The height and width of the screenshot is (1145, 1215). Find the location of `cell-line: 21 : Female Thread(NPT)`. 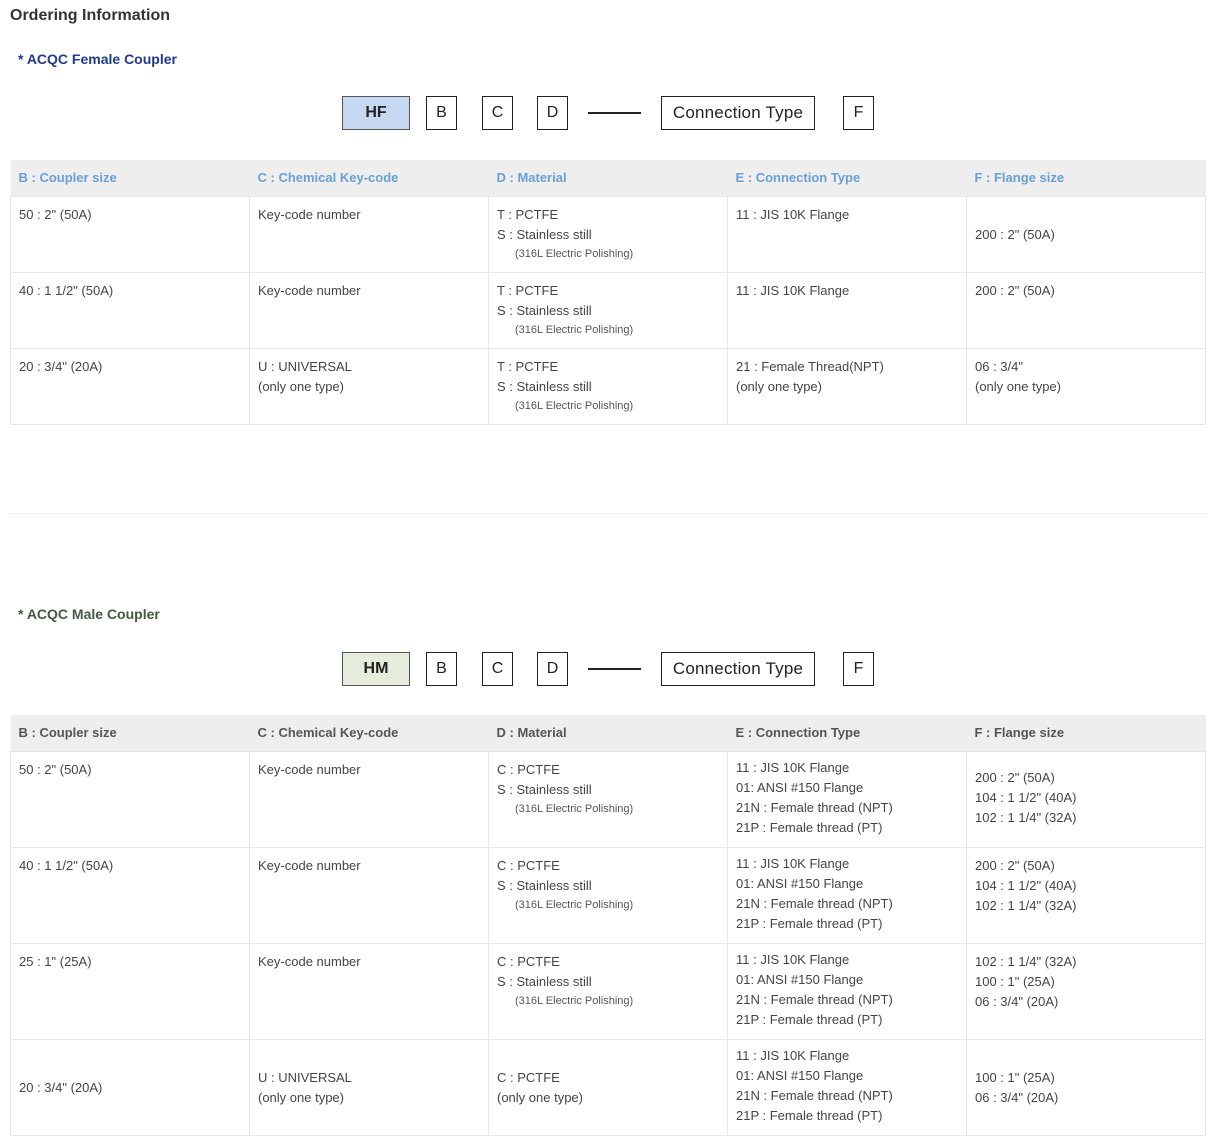

cell-line: 21 : Female Thread(NPT) is located at coordinates (810, 366).